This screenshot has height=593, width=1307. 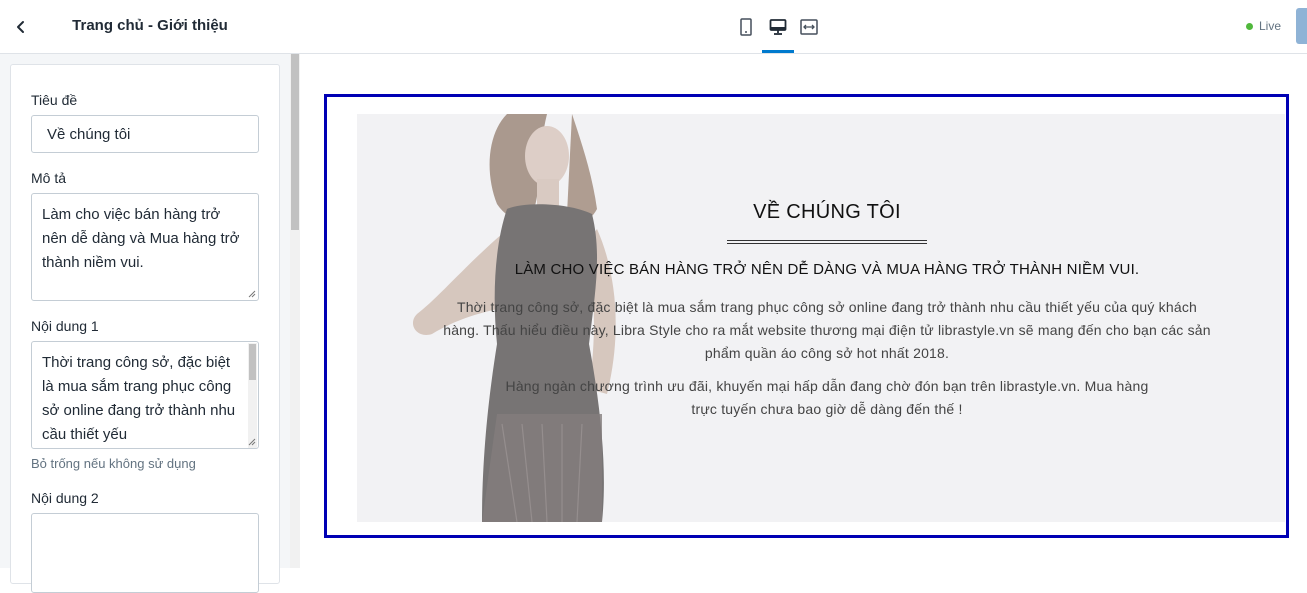 I want to click on device-desktop-button, so click(x=778, y=27).